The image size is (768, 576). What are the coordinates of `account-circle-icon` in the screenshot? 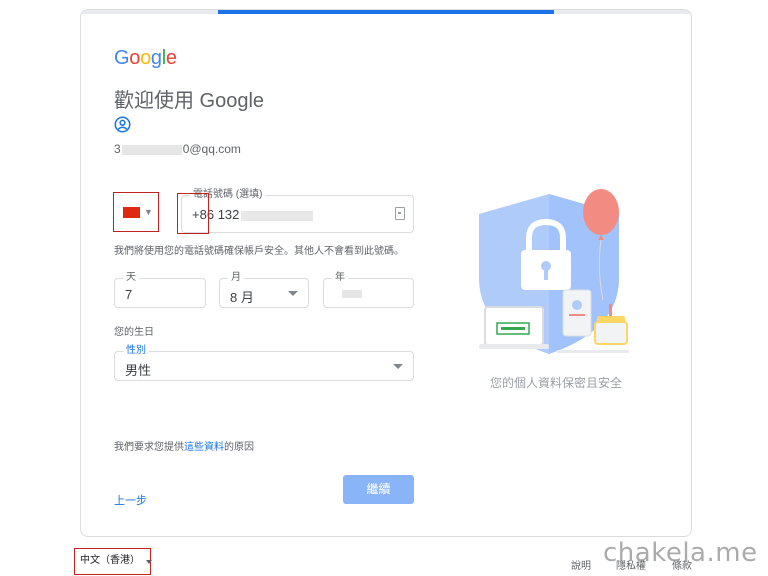 It's located at (122, 124).